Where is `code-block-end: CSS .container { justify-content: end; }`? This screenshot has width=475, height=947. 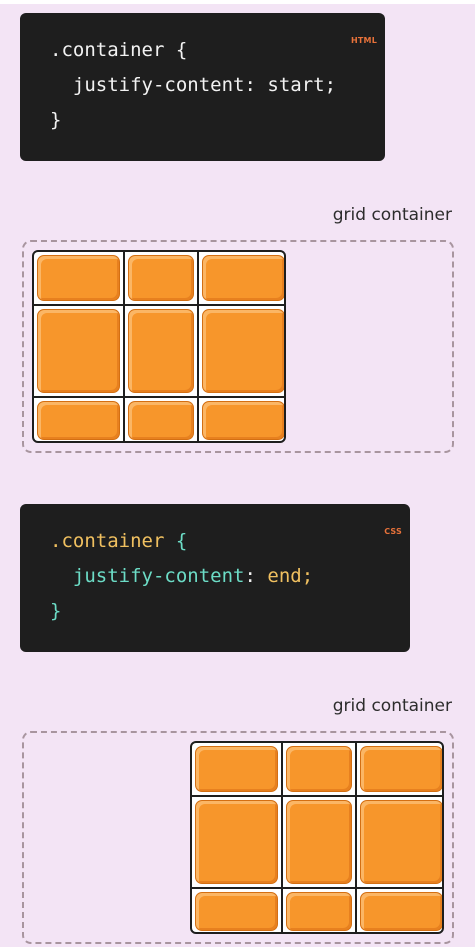 code-block-end: CSS .container { justify-content: end; } is located at coordinates (215, 578).